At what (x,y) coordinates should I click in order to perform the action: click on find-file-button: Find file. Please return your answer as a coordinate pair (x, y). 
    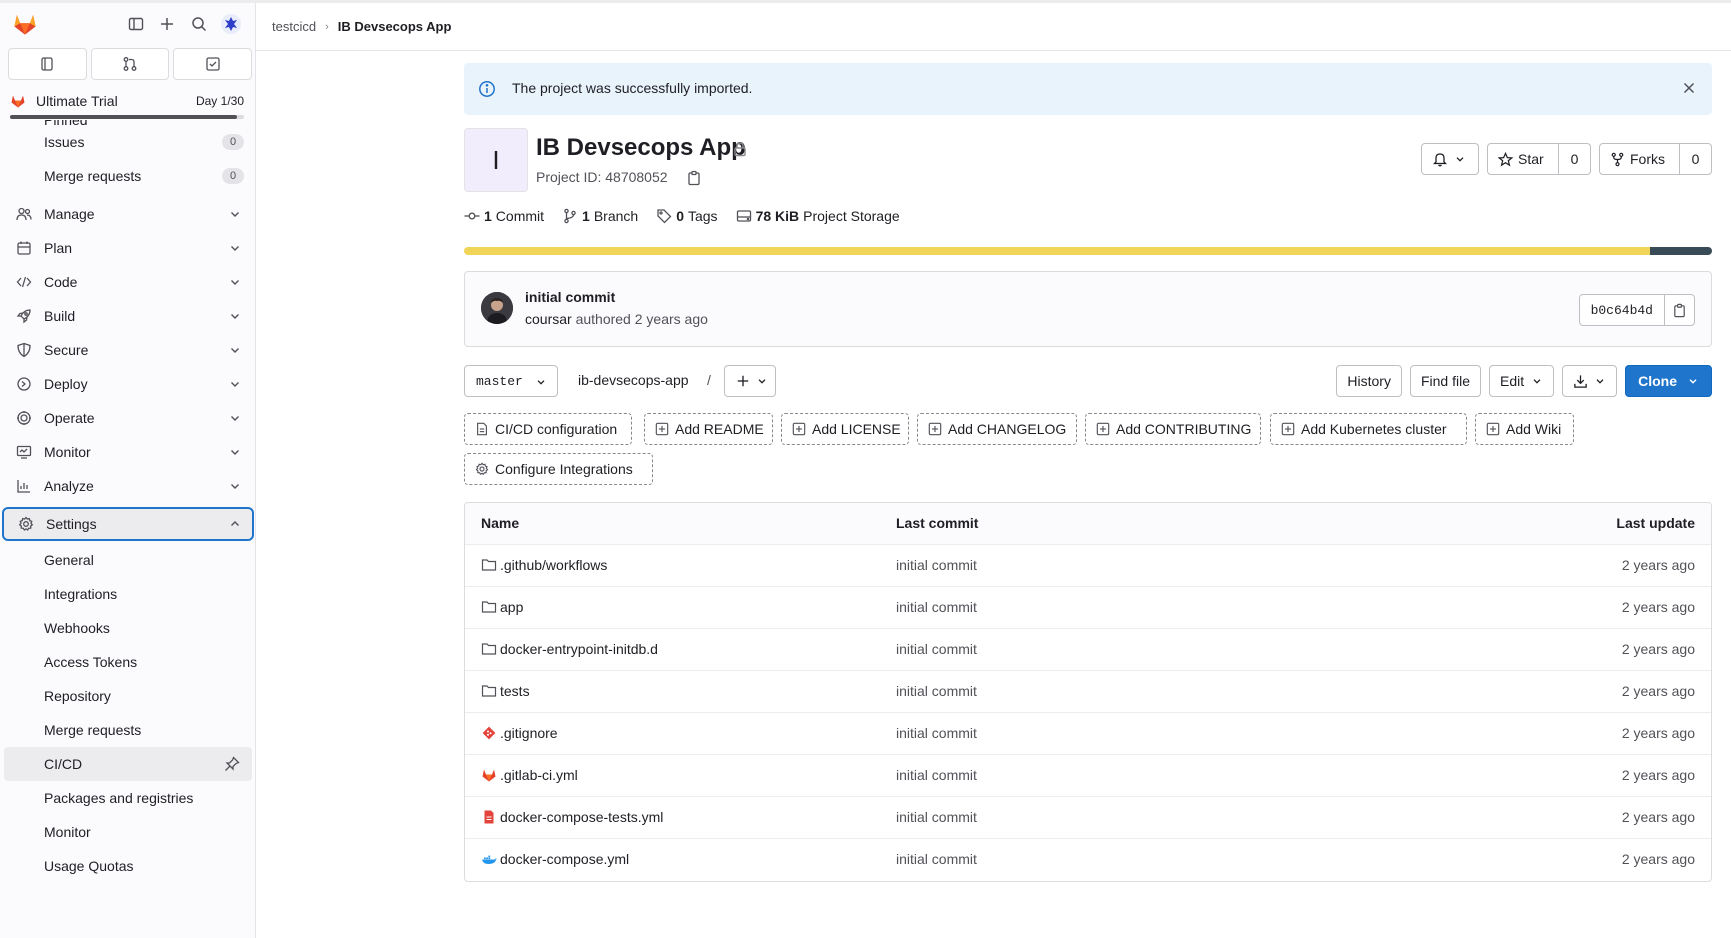
    Looking at the image, I should click on (1445, 381).